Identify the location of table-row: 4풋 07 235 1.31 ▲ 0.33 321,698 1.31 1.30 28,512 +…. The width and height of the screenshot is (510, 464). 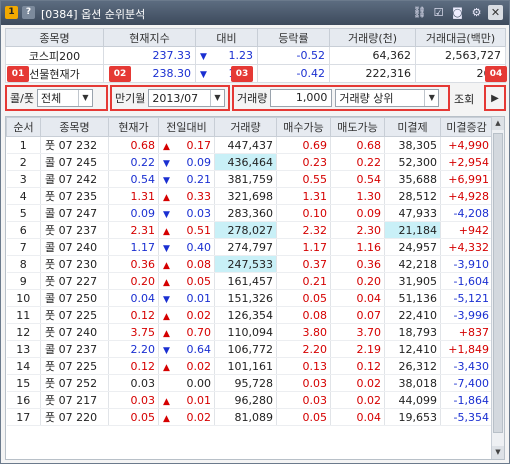
(249, 196).